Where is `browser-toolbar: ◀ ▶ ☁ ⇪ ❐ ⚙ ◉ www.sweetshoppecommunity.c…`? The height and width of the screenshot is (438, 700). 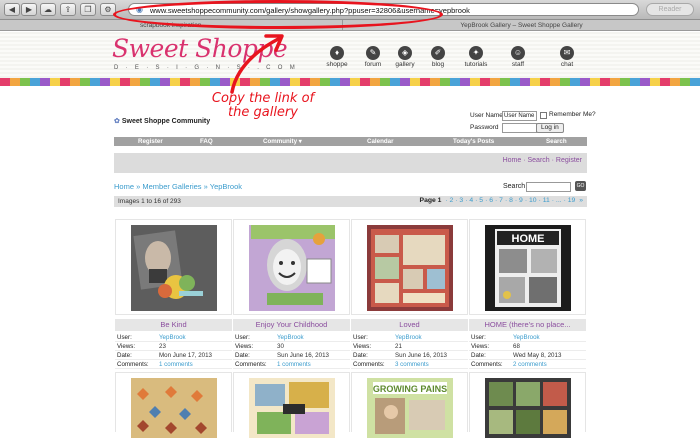 browser-toolbar: ◀ ▶ ☁ ⇪ ❐ ⚙ ◉ www.sweetshoppecommunity.c… is located at coordinates (350, 10).